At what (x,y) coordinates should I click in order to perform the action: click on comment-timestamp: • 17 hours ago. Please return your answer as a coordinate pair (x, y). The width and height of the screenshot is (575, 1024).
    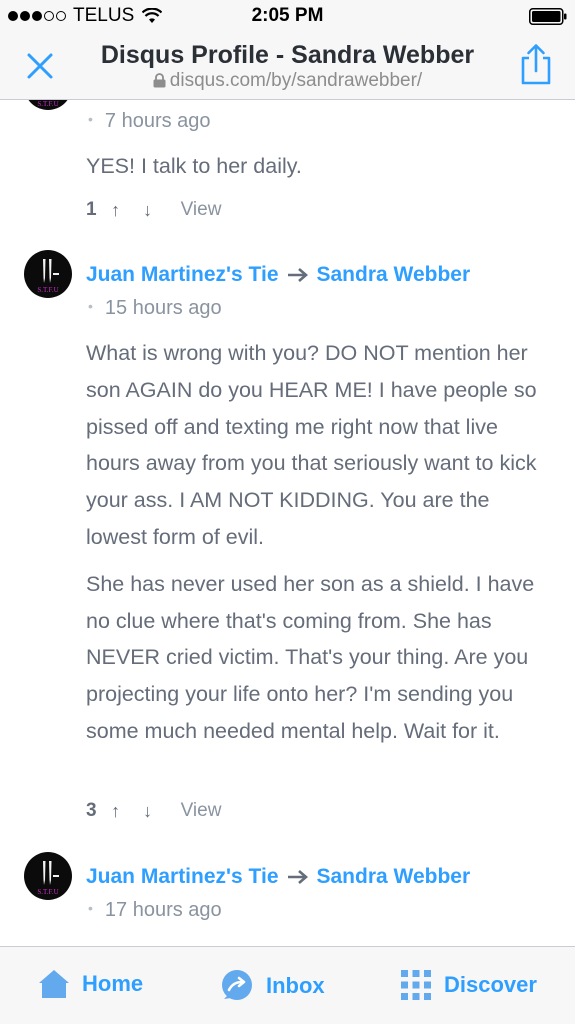
    Looking at the image, I should click on (155, 910).